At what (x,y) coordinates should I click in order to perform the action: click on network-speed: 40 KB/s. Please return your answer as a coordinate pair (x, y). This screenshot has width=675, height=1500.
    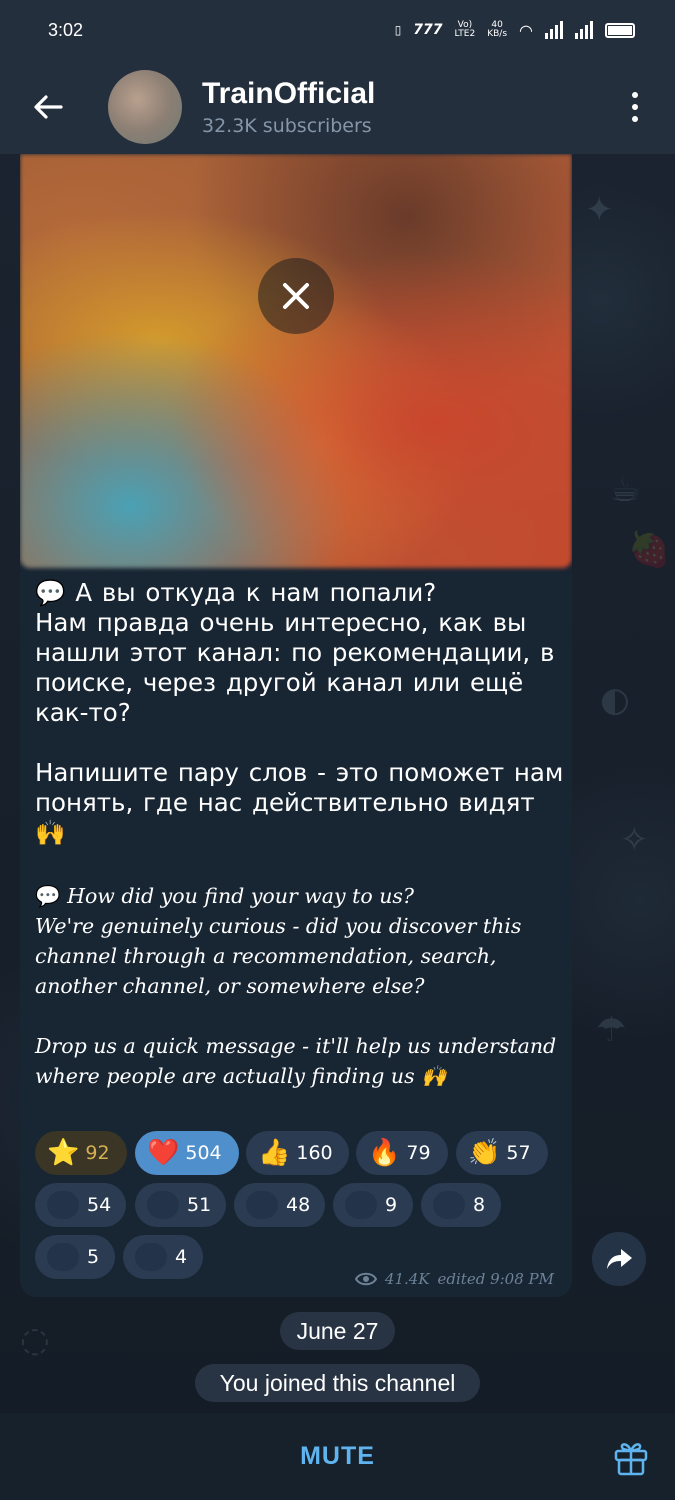
    Looking at the image, I should click on (497, 29).